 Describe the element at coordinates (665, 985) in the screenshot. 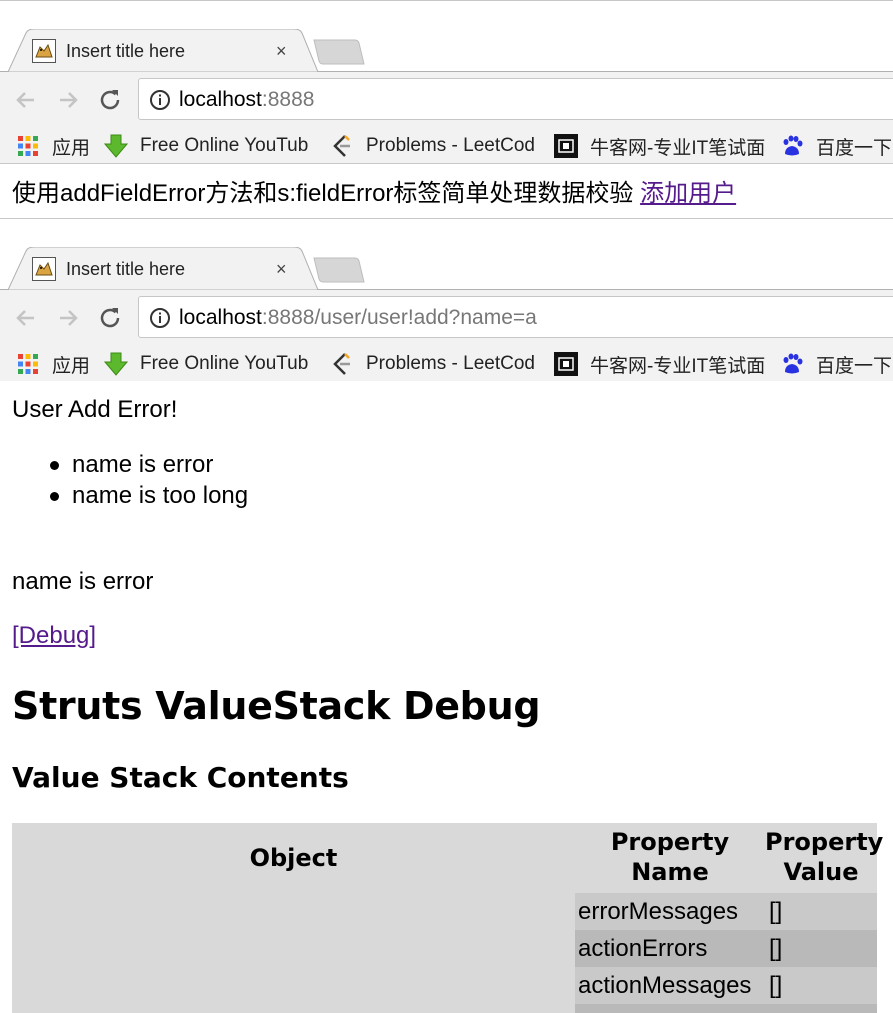

I see `property-name-cell: actionMessages` at that location.